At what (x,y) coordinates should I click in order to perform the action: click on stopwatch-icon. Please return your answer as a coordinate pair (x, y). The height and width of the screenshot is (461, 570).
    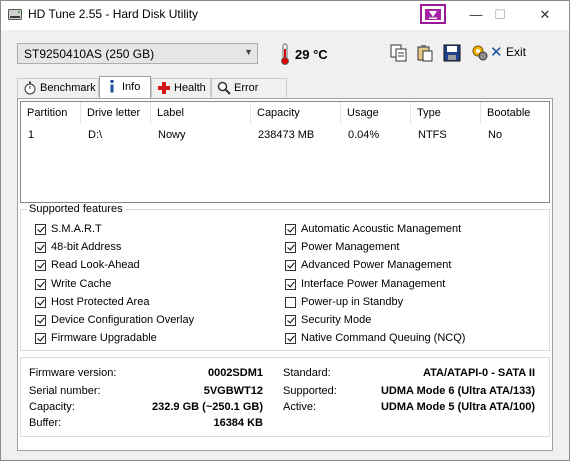
    Looking at the image, I should click on (30, 88).